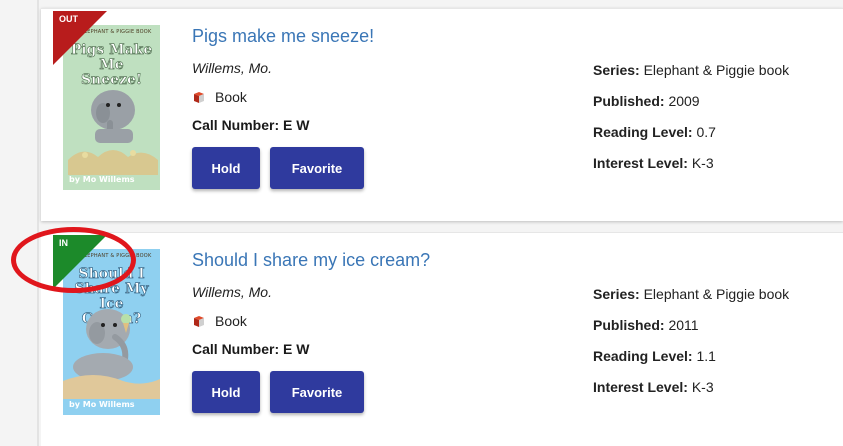 Image resolution: width=843 pixels, height=446 pixels. I want to click on book-title-link: Should I share my ice cream?, so click(311, 260).